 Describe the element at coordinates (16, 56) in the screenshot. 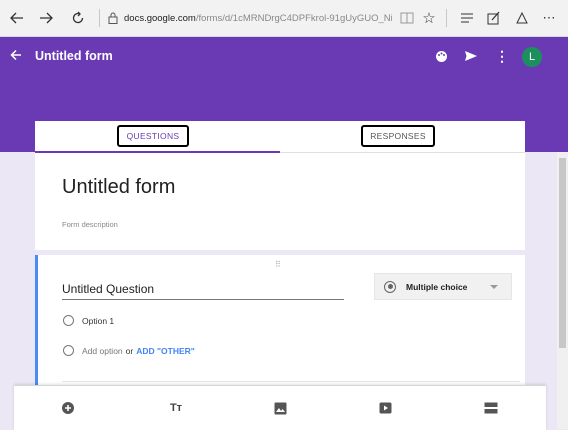

I see `back-icon` at that location.